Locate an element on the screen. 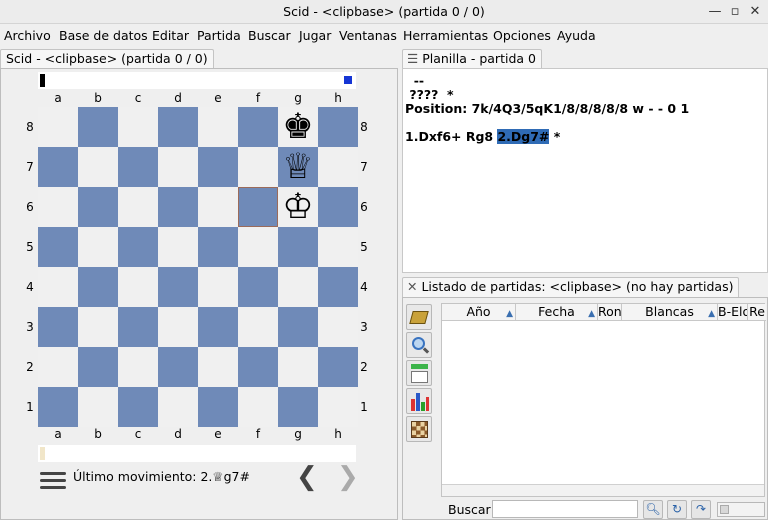 The width and height of the screenshot is (768, 520). next-move-button: ❯ is located at coordinates (348, 477).